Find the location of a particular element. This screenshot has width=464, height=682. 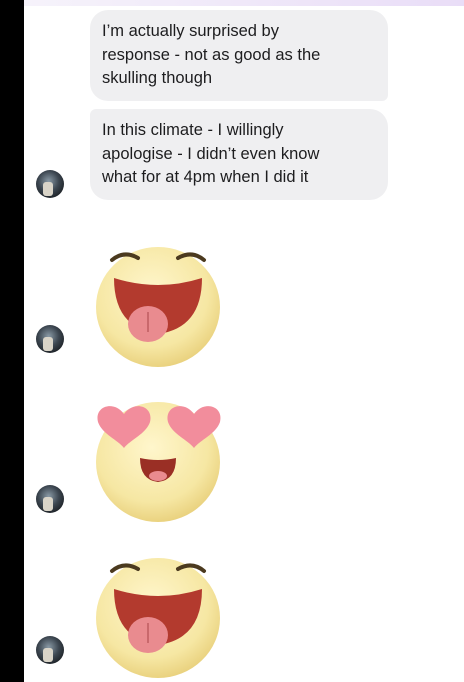

message-text-line: what for at 4pm when I did it is located at coordinates (205, 177).